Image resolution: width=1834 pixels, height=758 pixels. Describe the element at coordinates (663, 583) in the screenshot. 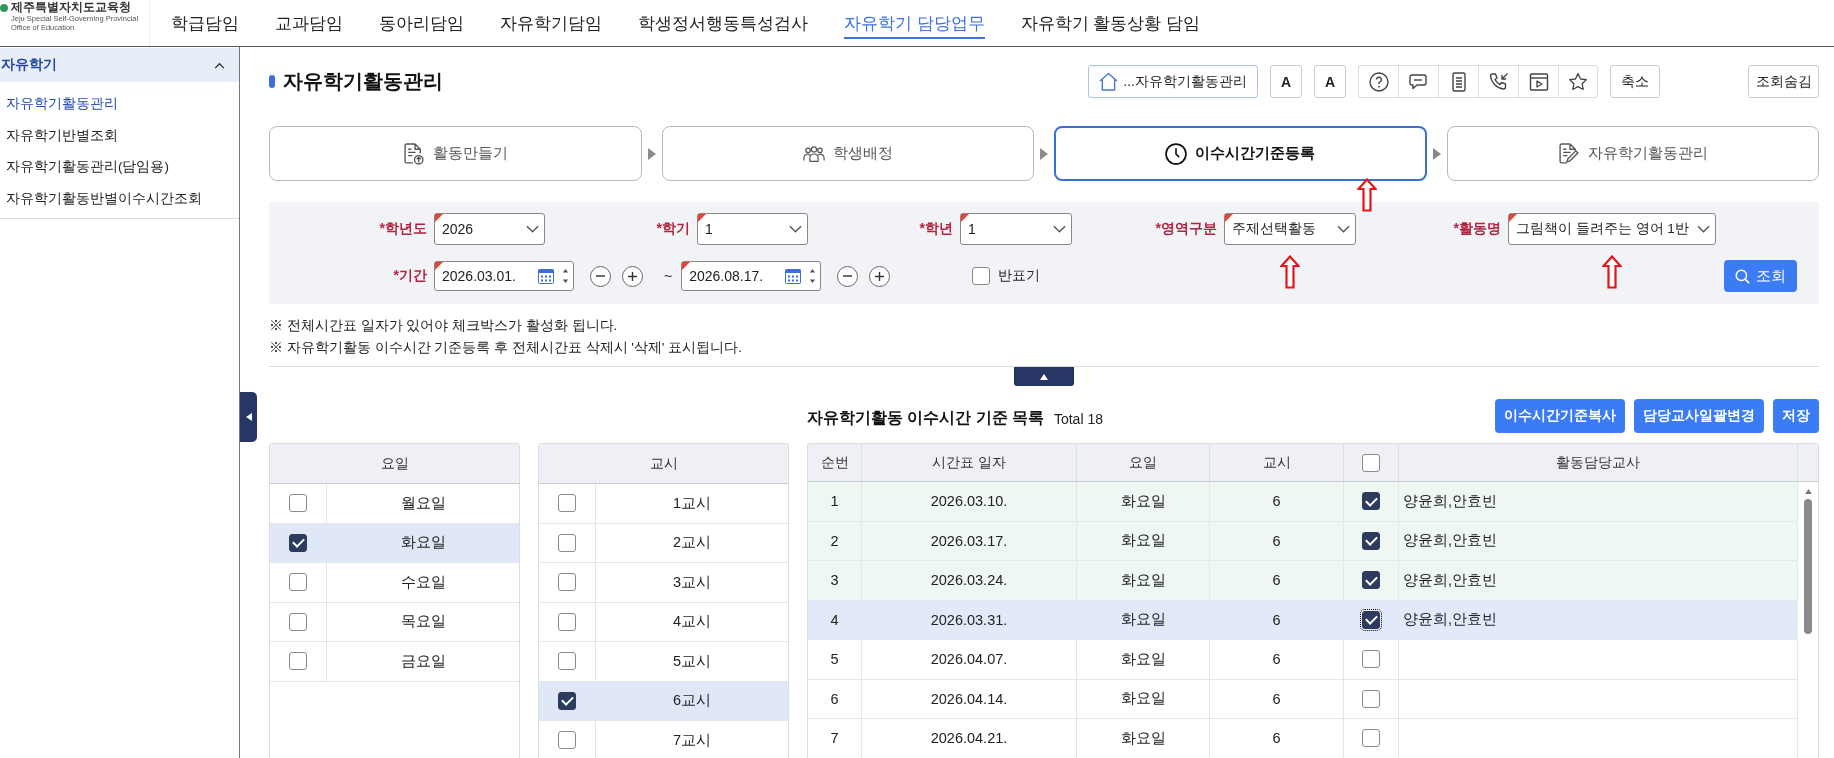

I see `table-row: 3교시` at that location.